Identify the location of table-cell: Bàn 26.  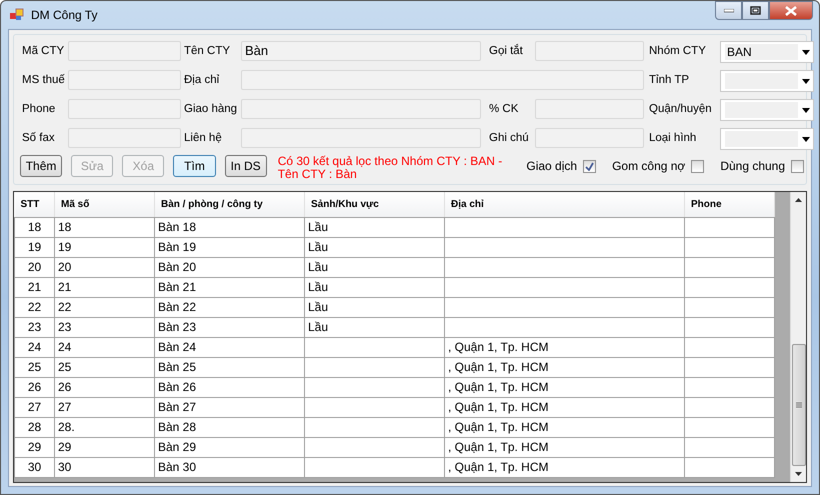
(177, 387).